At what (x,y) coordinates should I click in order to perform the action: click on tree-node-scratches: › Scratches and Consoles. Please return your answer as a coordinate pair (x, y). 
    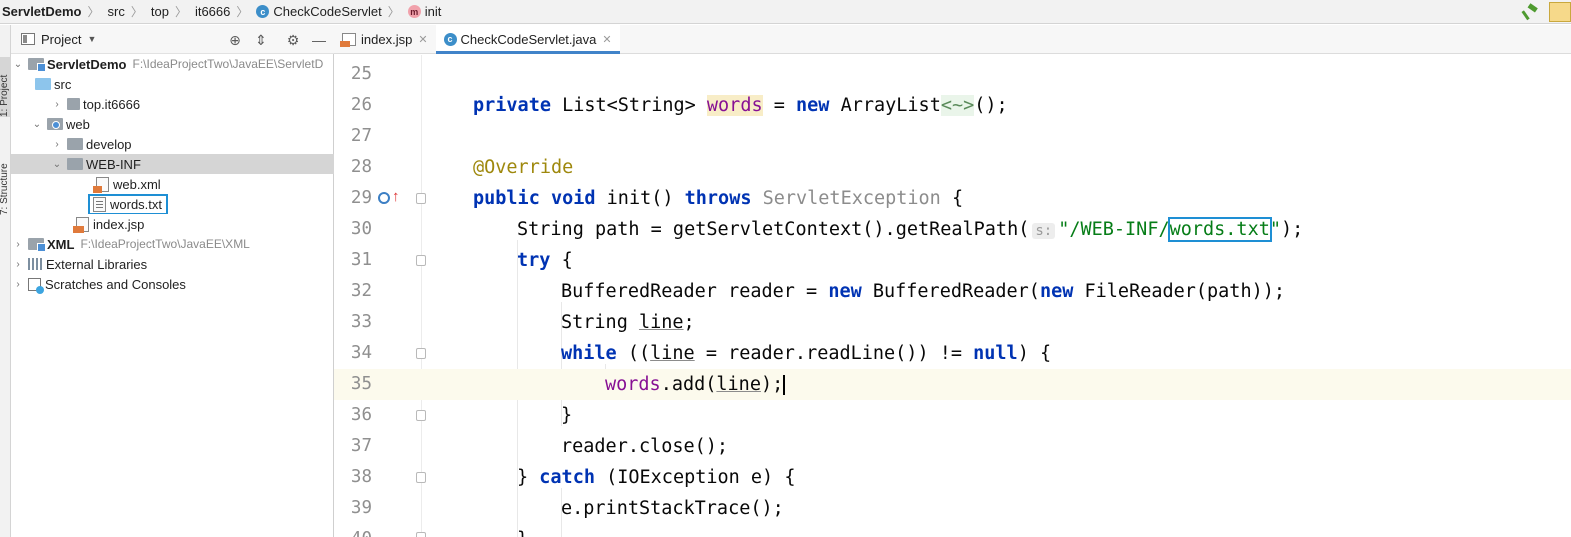
    Looking at the image, I should click on (172, 284).